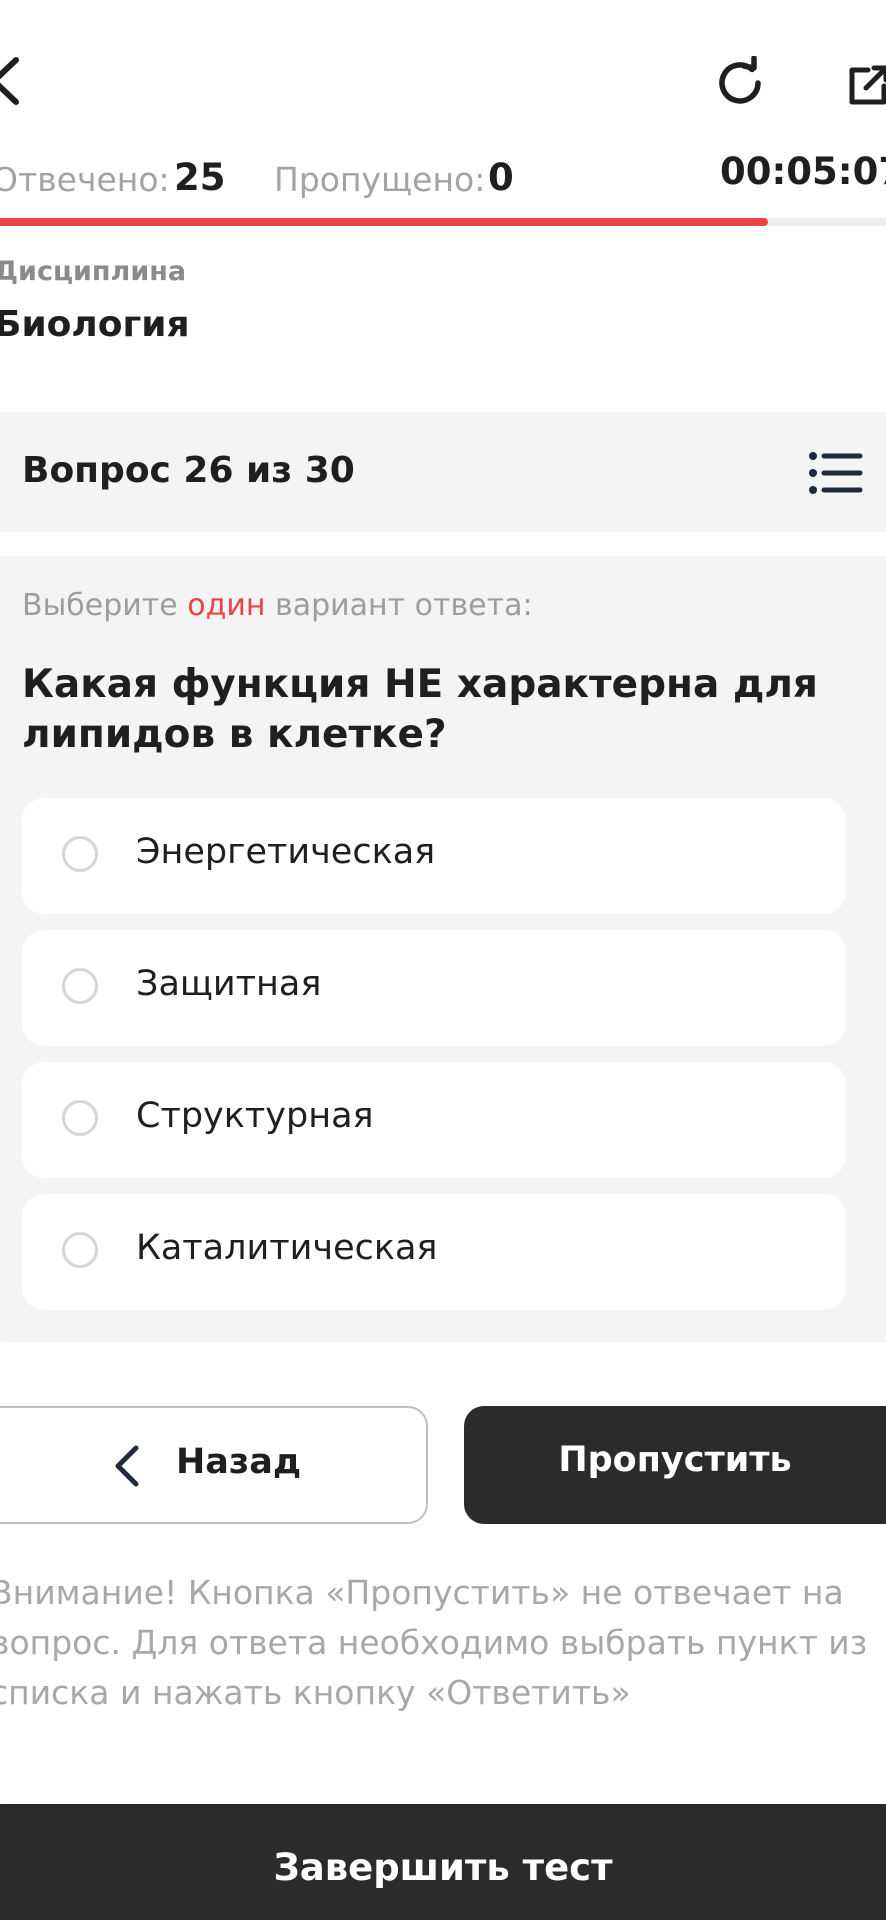  What do you see at coordinates (100, 605) in the screenshot?
I see `instruction-text: Выберите` at bounding box center [100, 605].